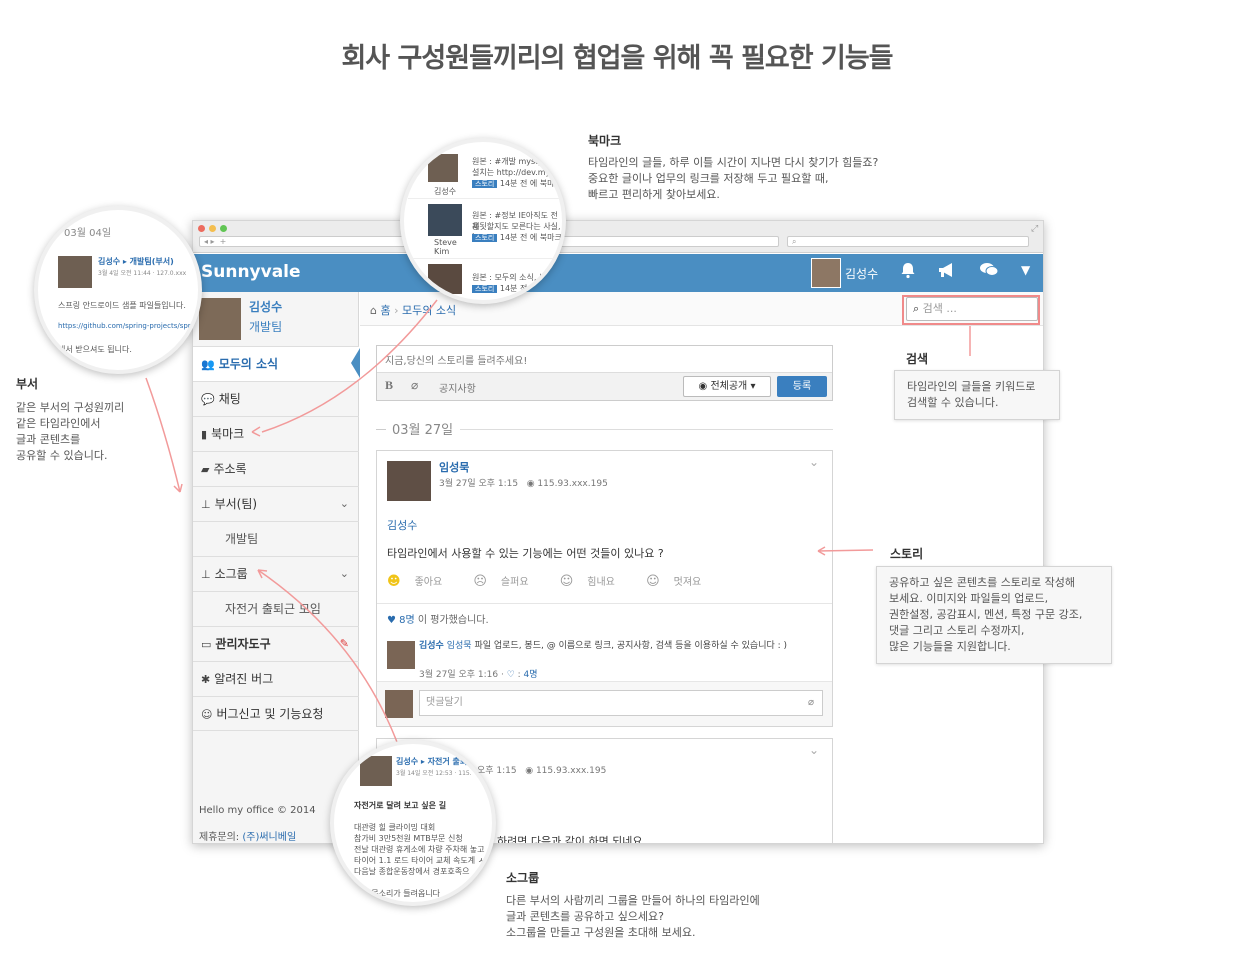 The height and width of the screenshot is (964, 1234). What do you see at coordinates (385, 310) in the screenshot?
I see `breadcrumb-home: 홈` at bounding box center [385, 310].